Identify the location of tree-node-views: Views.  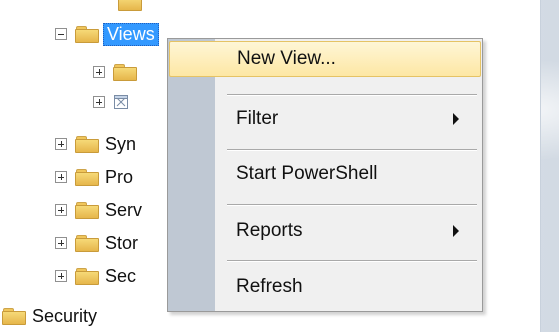
(107, 34).